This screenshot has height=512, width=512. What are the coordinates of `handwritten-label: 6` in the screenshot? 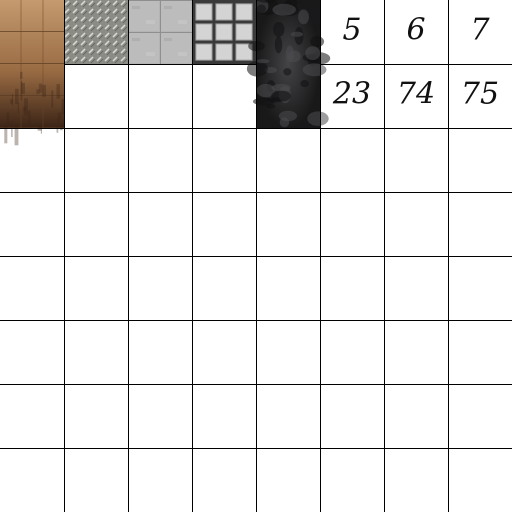 It's located at (415, 30).